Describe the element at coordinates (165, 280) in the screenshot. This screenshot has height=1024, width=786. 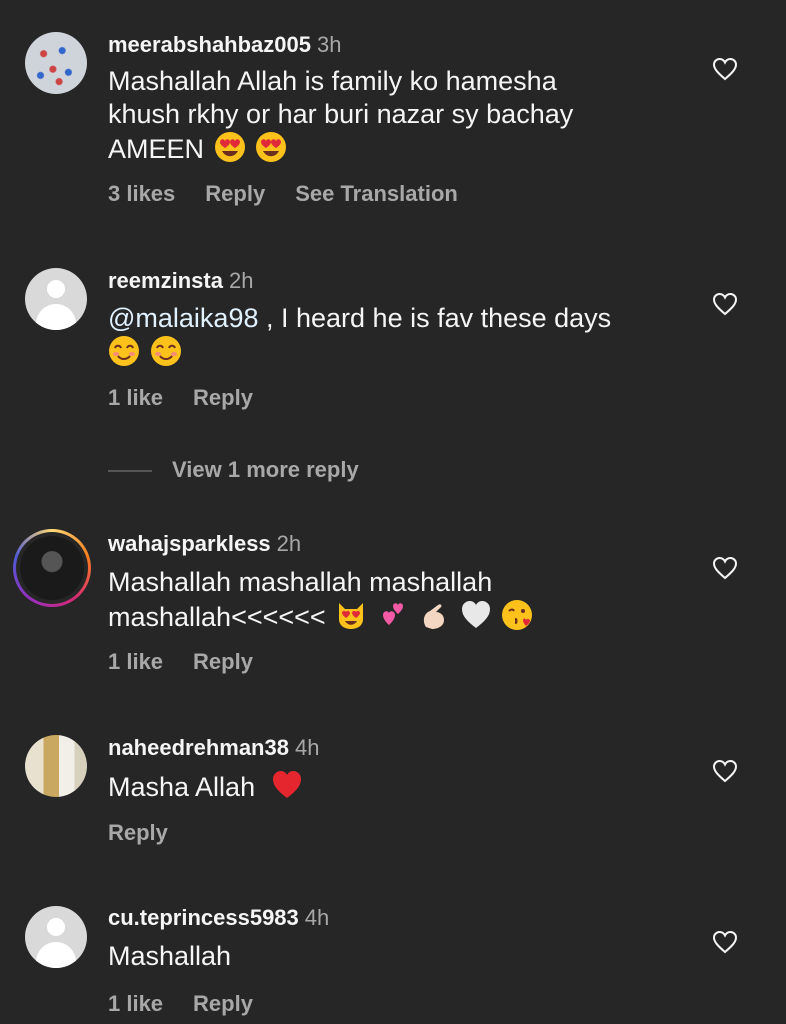
I see `username-text: reemzinsta` at that location.